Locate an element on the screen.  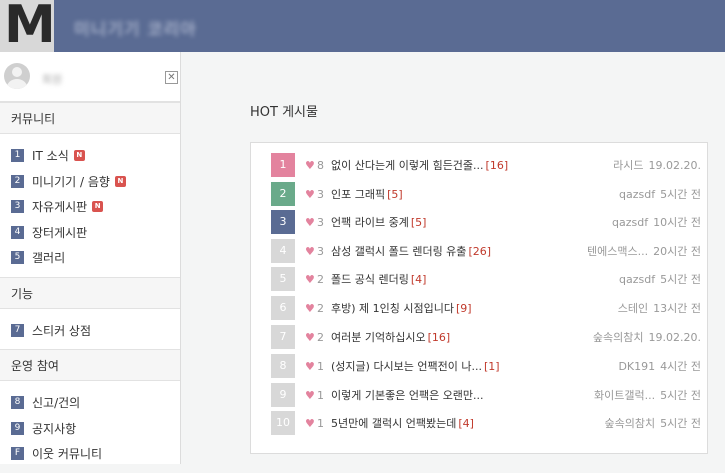
post-title-link: 언팩 라이브 중계 [5] is located at coordinates (468, 222).